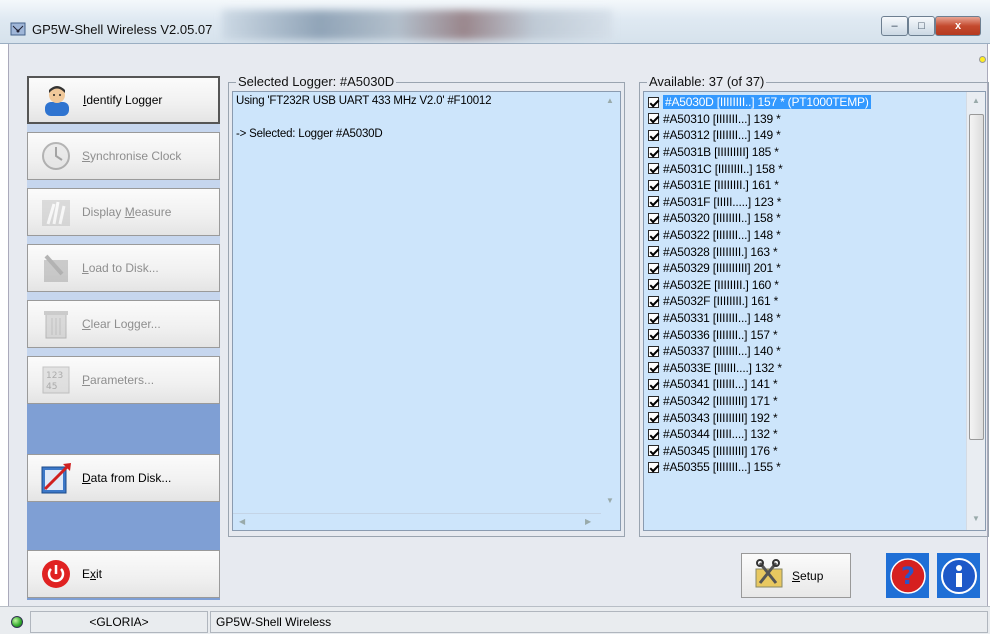 Image resolution: width=990 pixels, height=634 pixels. What do you see at coordinates (714, 268) in the screenshot?
I see `list-item: #A50329 [IIIIIIIIII] 201 *` at bounding box center [714, 268].